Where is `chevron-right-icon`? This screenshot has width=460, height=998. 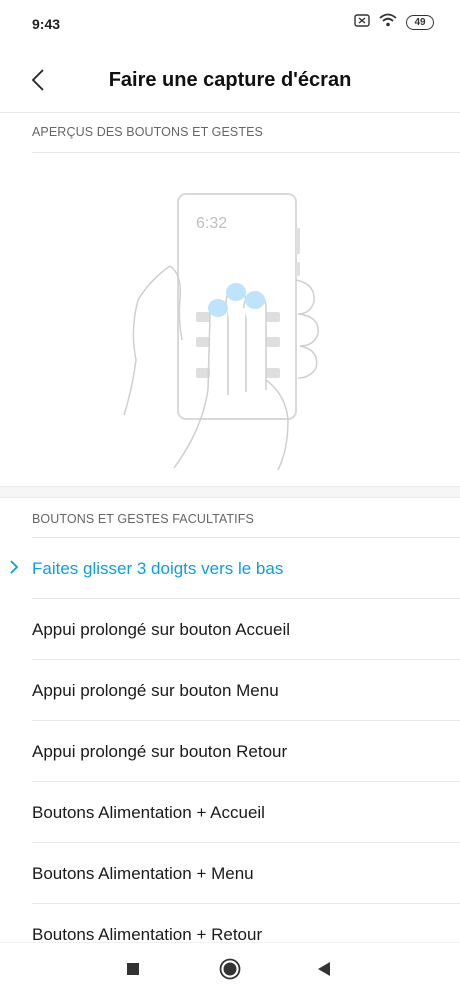
chevron-right-icon is located at coordinates (14, 569).